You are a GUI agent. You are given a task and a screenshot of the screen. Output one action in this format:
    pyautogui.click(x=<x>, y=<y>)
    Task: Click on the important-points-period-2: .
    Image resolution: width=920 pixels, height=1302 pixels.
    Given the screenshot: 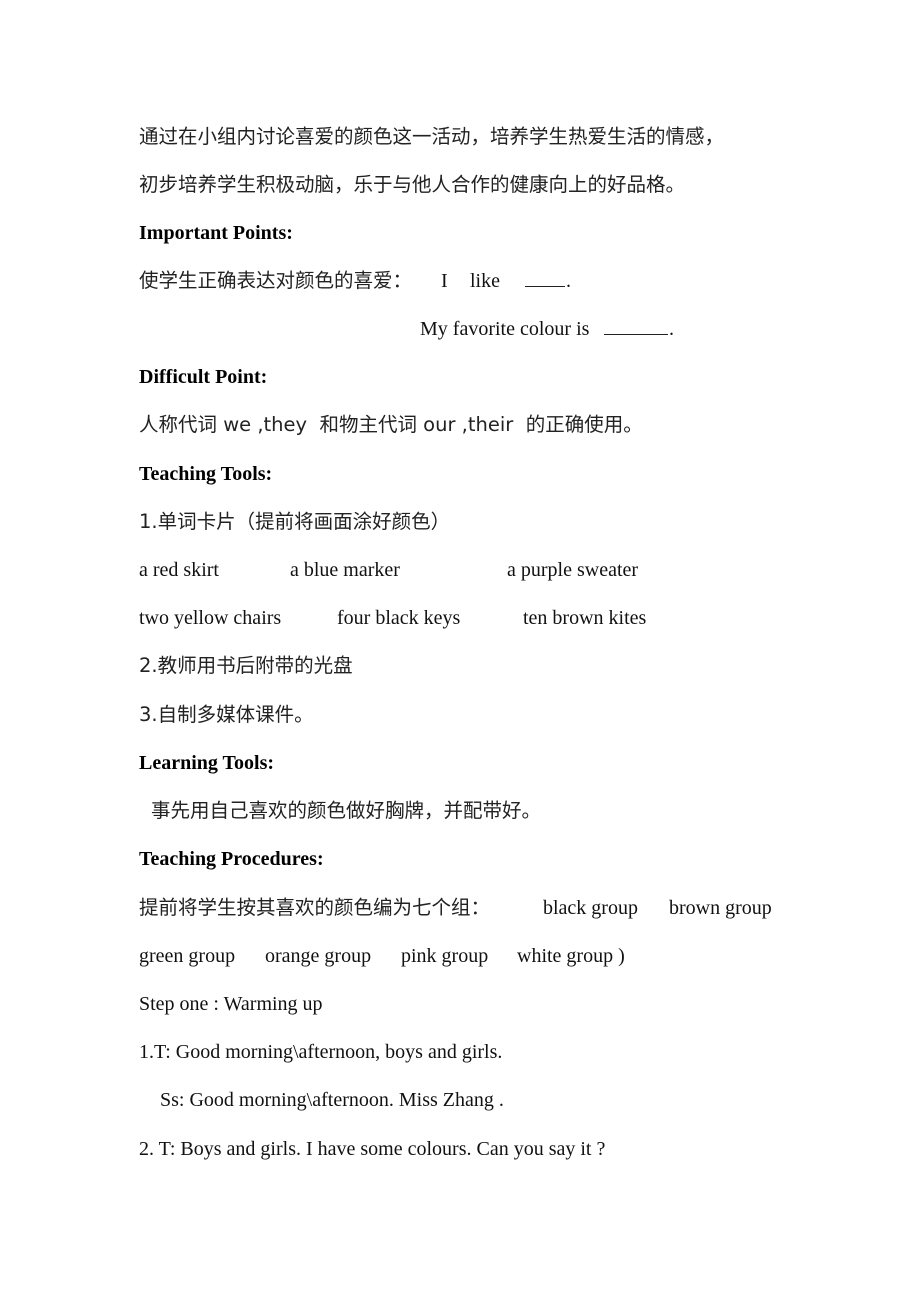 What is the action you would take?
    pyautogui.click(x=671, y=329)
    